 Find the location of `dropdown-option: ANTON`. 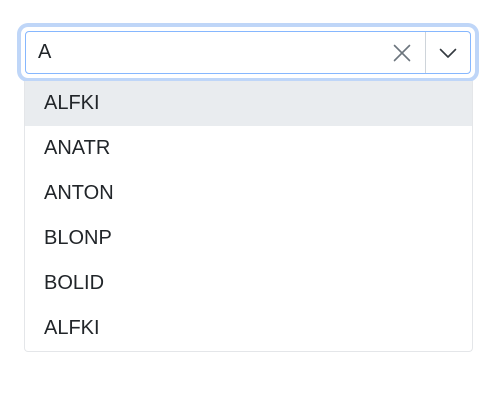

dropdown-option: ANTON is located at coordinates (248, 193).